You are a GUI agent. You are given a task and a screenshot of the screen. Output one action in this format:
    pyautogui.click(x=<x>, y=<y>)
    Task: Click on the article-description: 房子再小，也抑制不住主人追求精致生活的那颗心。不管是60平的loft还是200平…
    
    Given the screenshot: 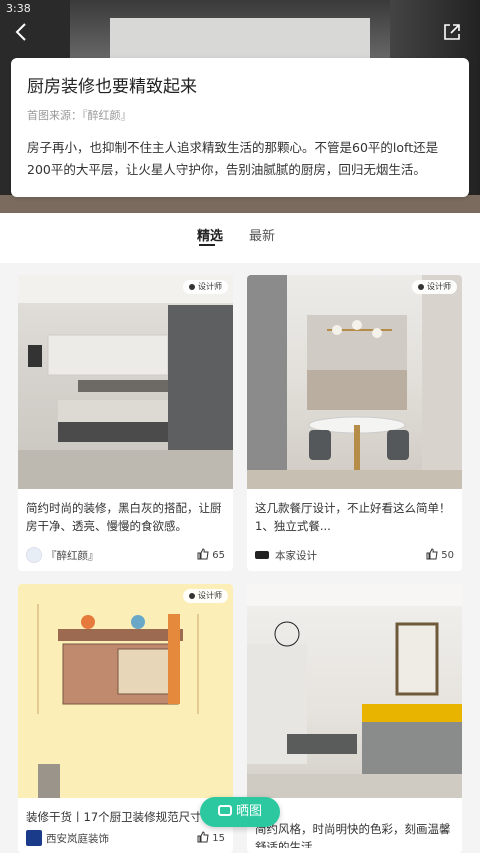 What is the action you would take?
    pyautogui.click(x=233, y=158)
    